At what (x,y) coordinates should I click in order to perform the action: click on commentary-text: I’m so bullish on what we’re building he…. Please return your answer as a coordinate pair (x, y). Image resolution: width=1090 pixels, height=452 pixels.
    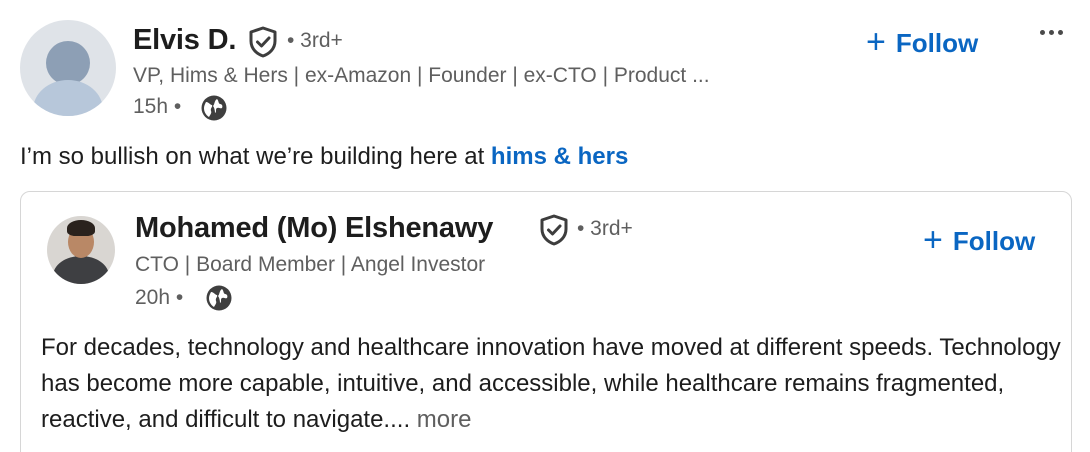
    Looking at the image, I should click on (255, 156).